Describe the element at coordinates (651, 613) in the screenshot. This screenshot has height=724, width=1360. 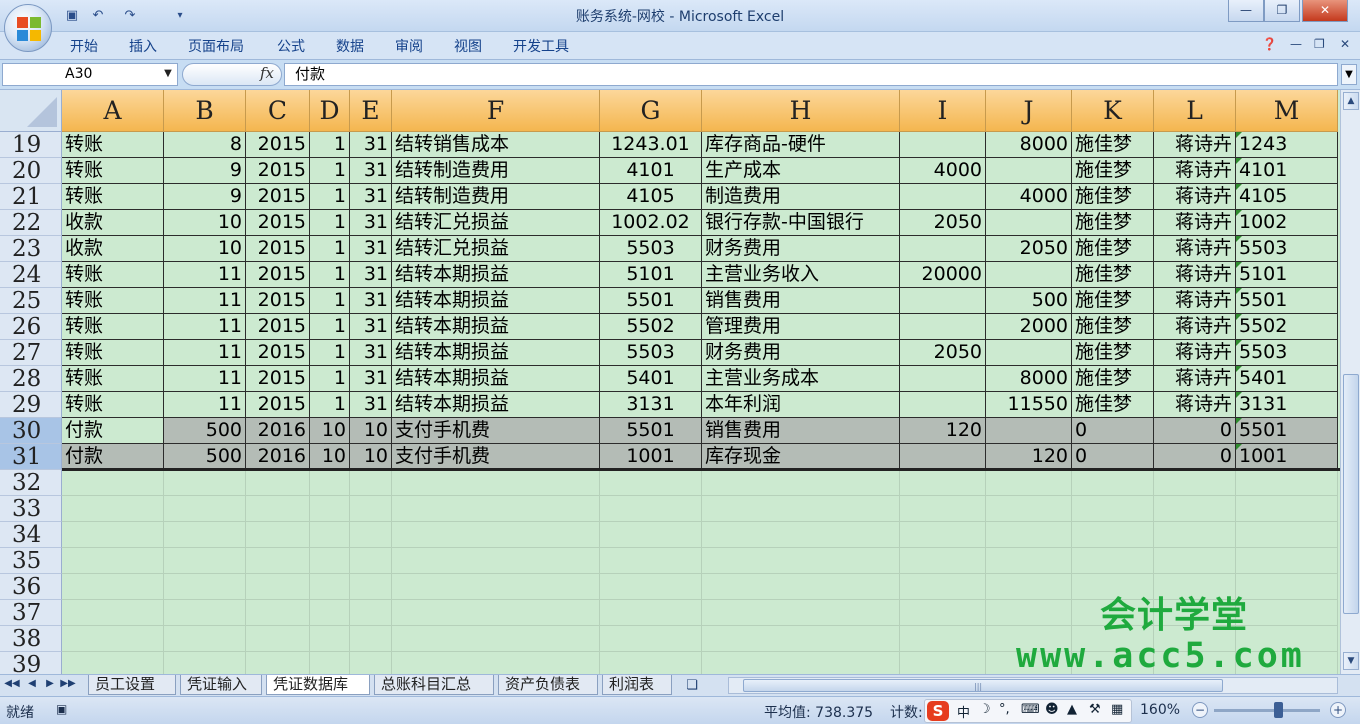
I see `cell-g37` at that location.